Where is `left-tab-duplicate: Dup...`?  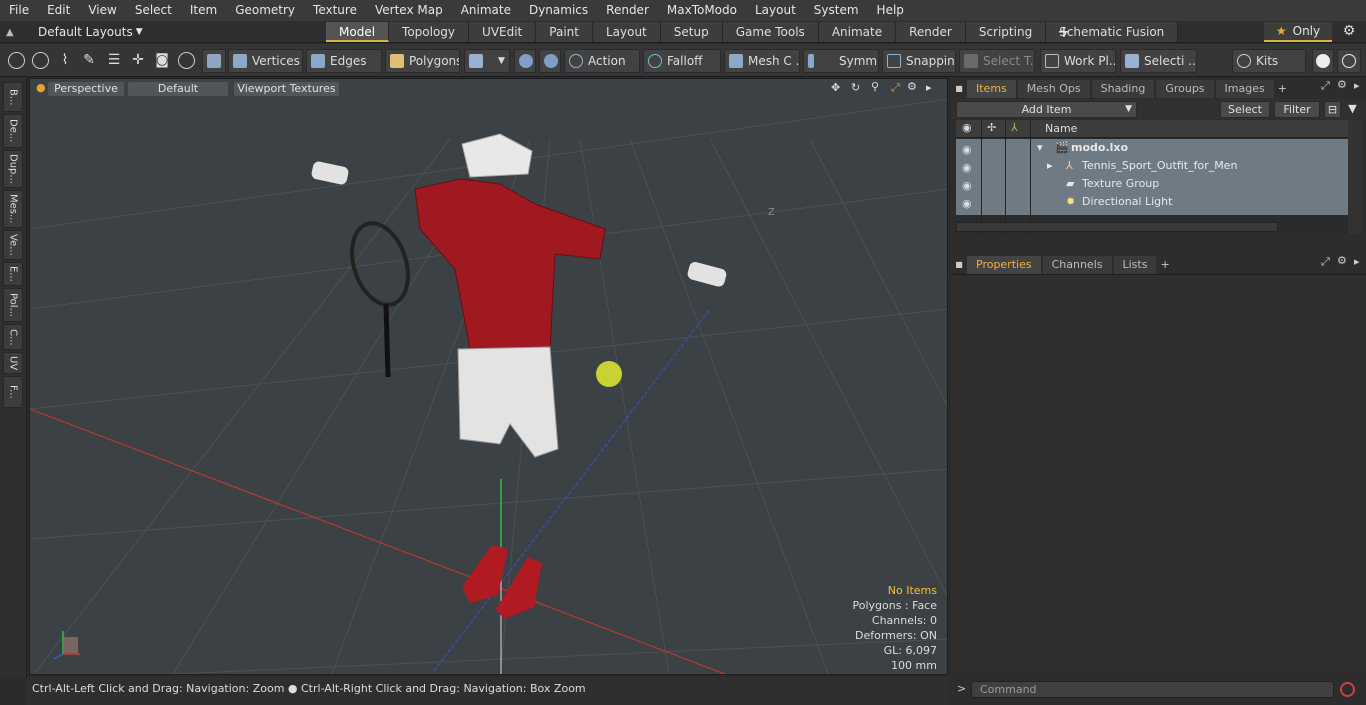
left-tab-duplicate: Dup... is located at coordinates (13, 169).